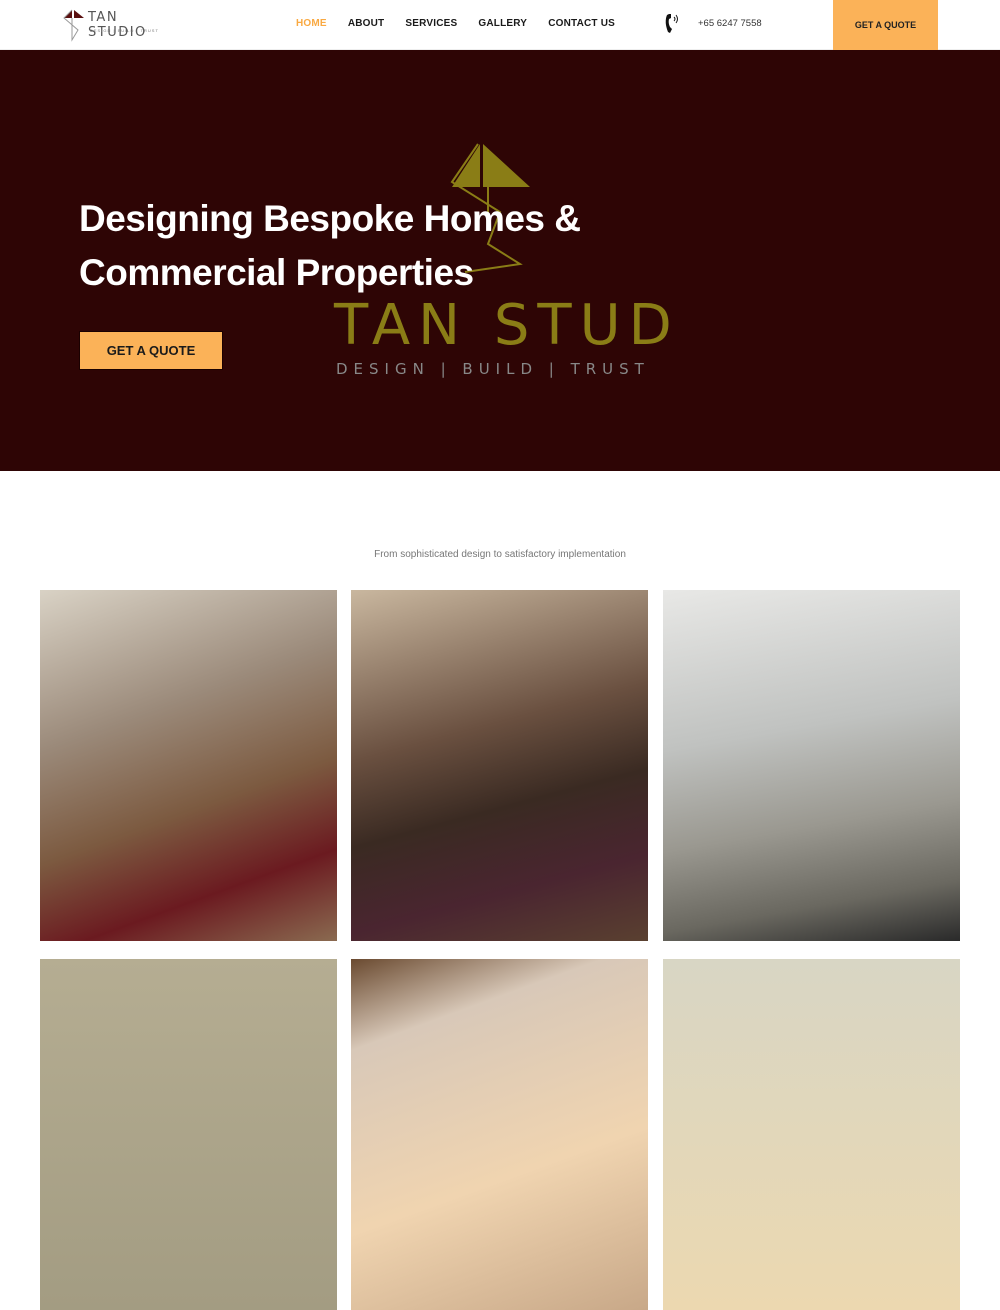  I want to click on nav-home: HOME, so click(311, 23).